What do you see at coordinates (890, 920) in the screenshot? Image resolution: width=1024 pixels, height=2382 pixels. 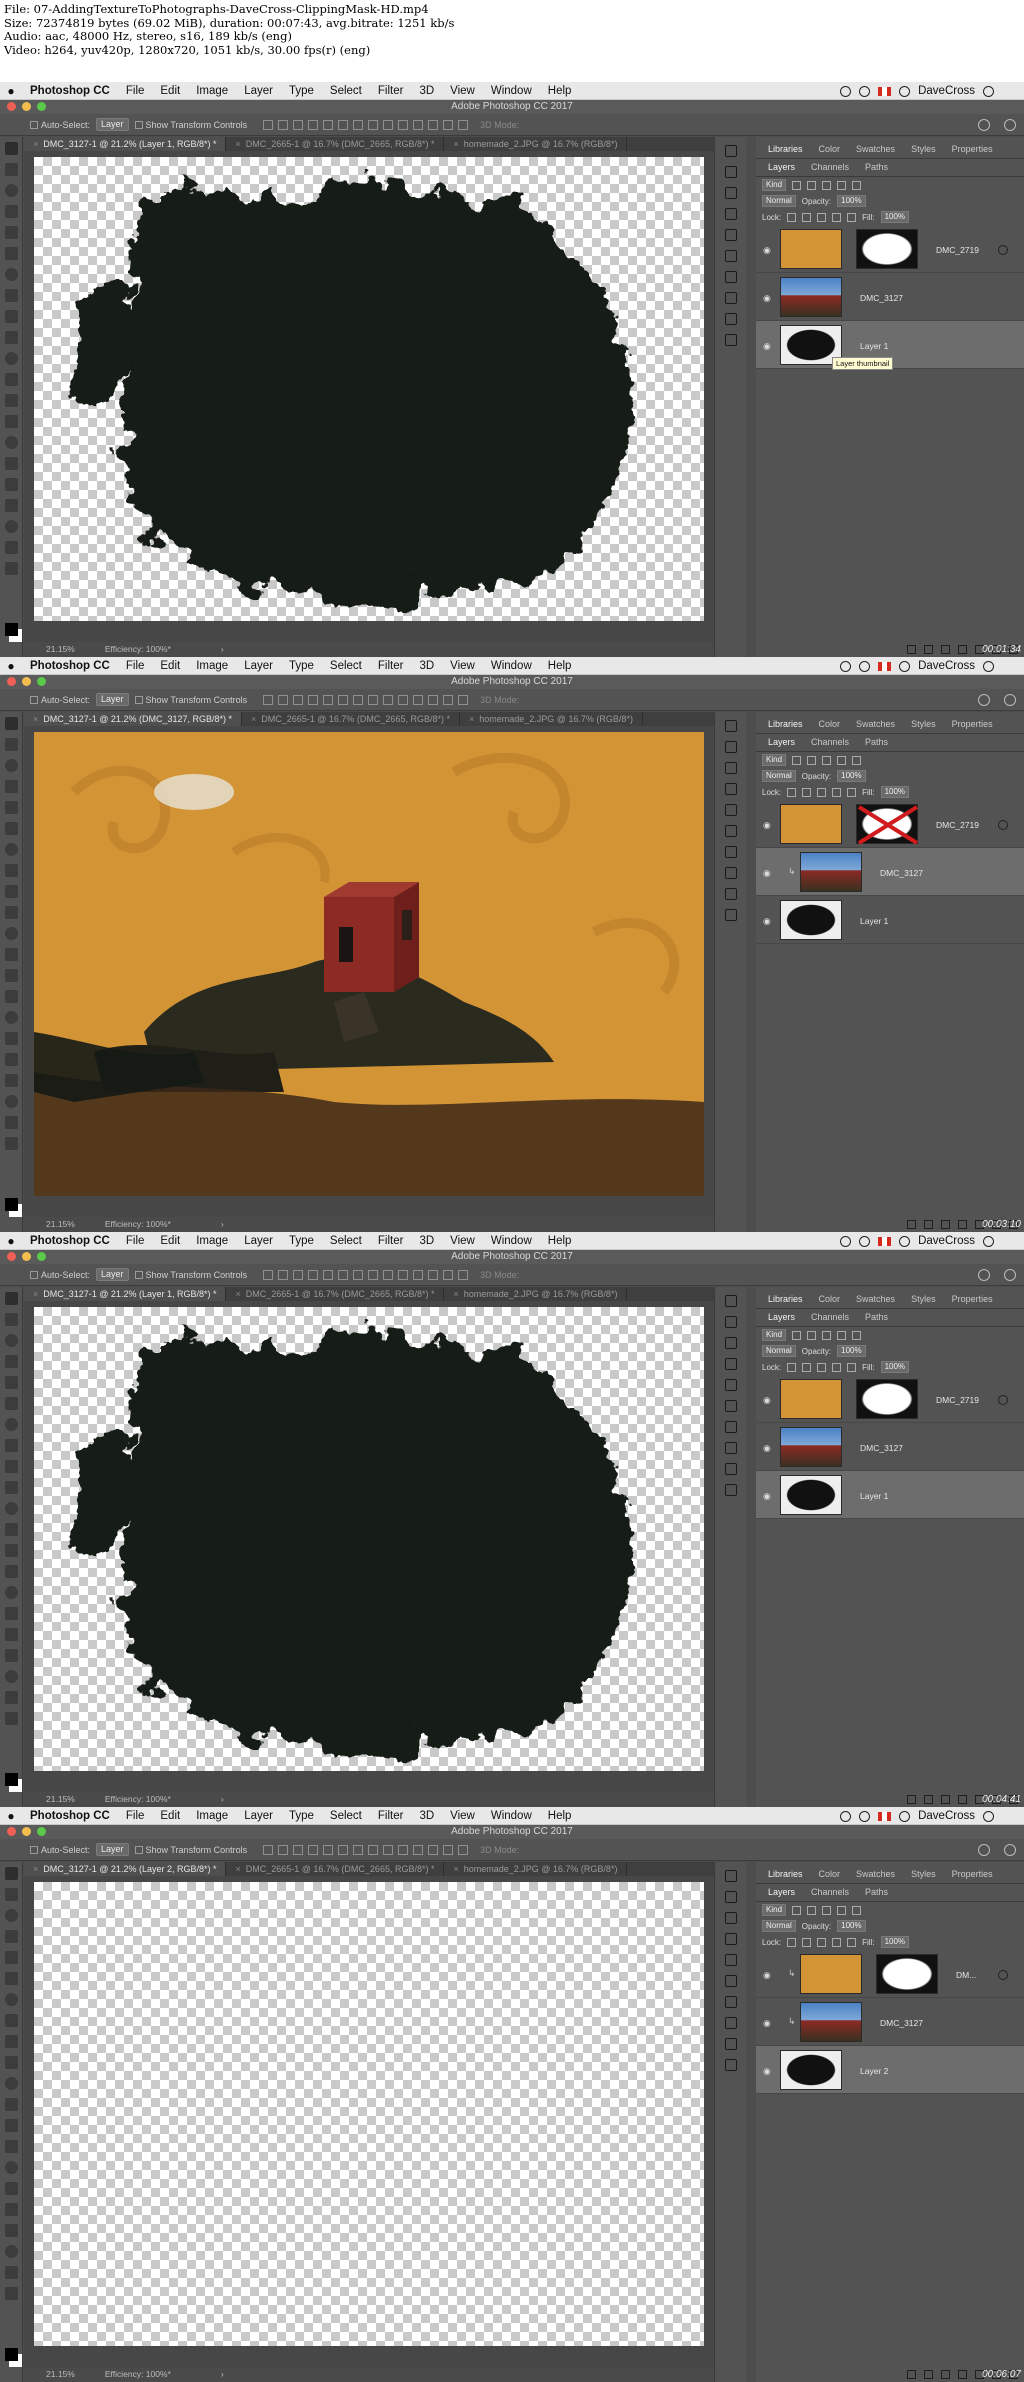 I see `layer-row: ◉ Layer 1` at bounding box center [890, 920].